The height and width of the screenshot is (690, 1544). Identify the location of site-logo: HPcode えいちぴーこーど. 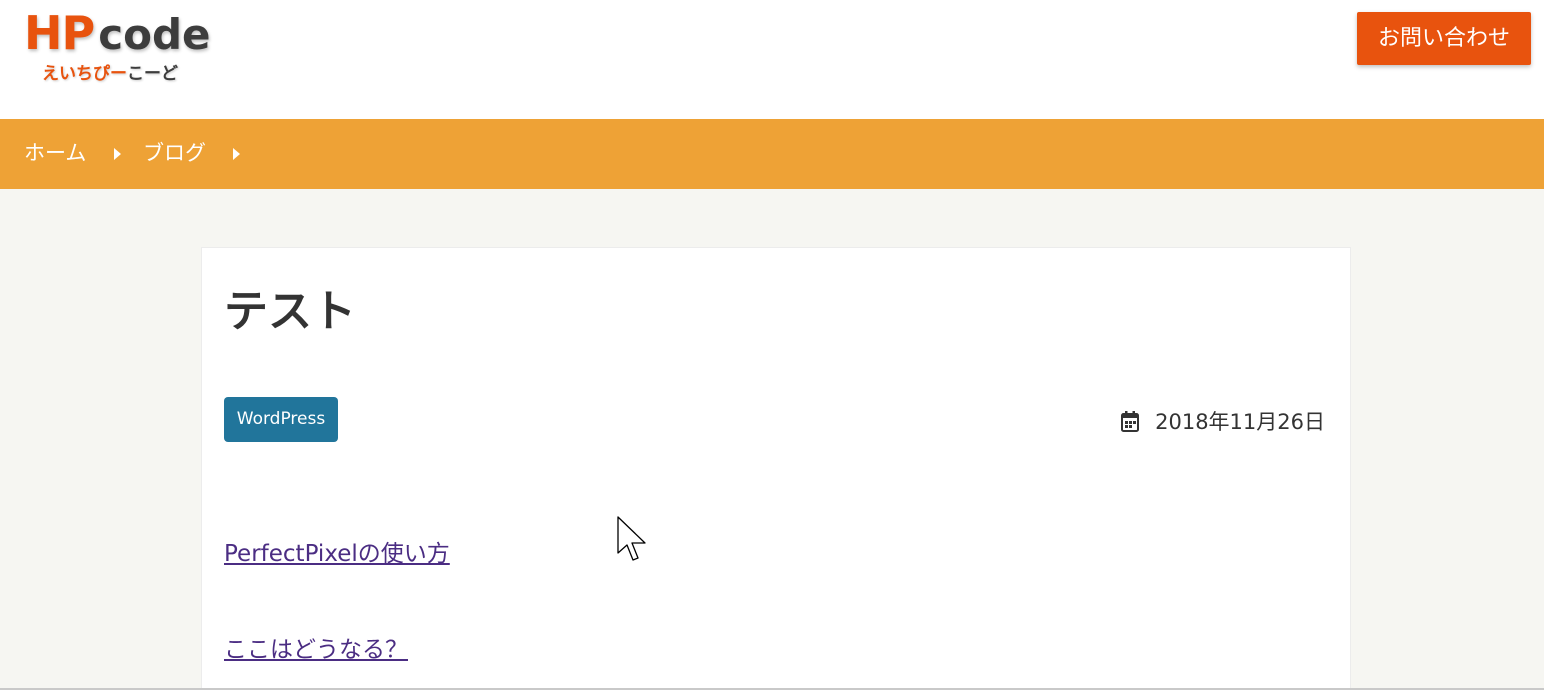
(124, 50).